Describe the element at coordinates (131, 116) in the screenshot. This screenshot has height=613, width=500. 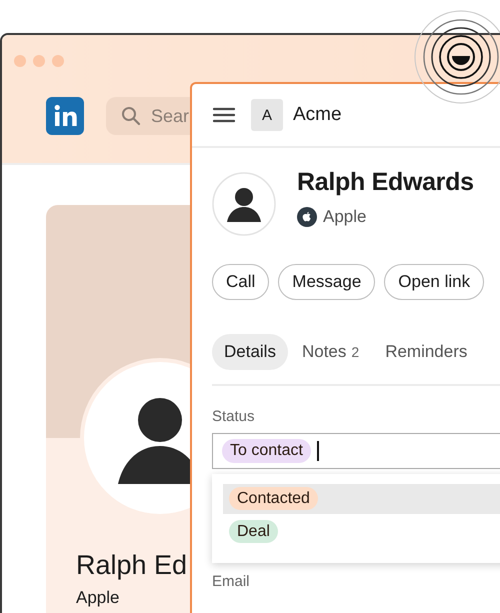
I see `search-icon` at that location.